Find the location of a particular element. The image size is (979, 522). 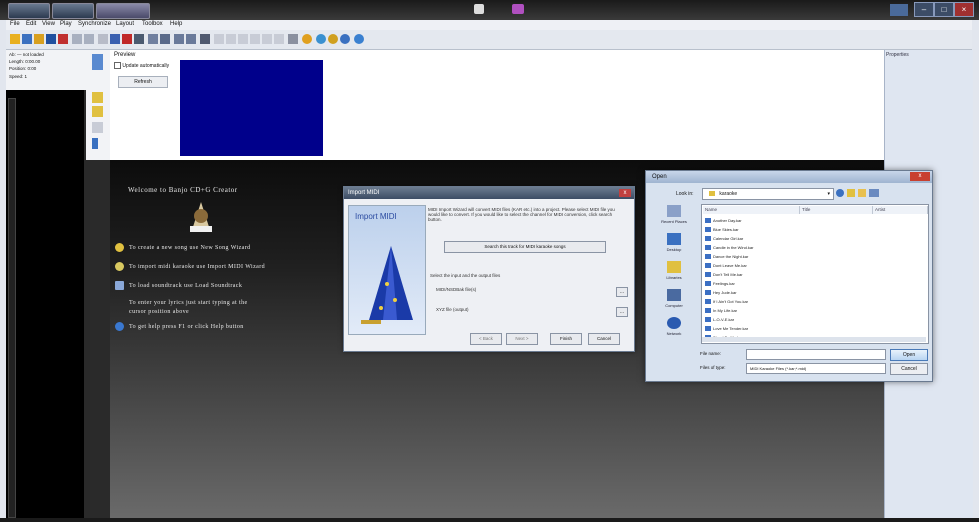

menu-edit: Edit is located at coordinates (31, 24).